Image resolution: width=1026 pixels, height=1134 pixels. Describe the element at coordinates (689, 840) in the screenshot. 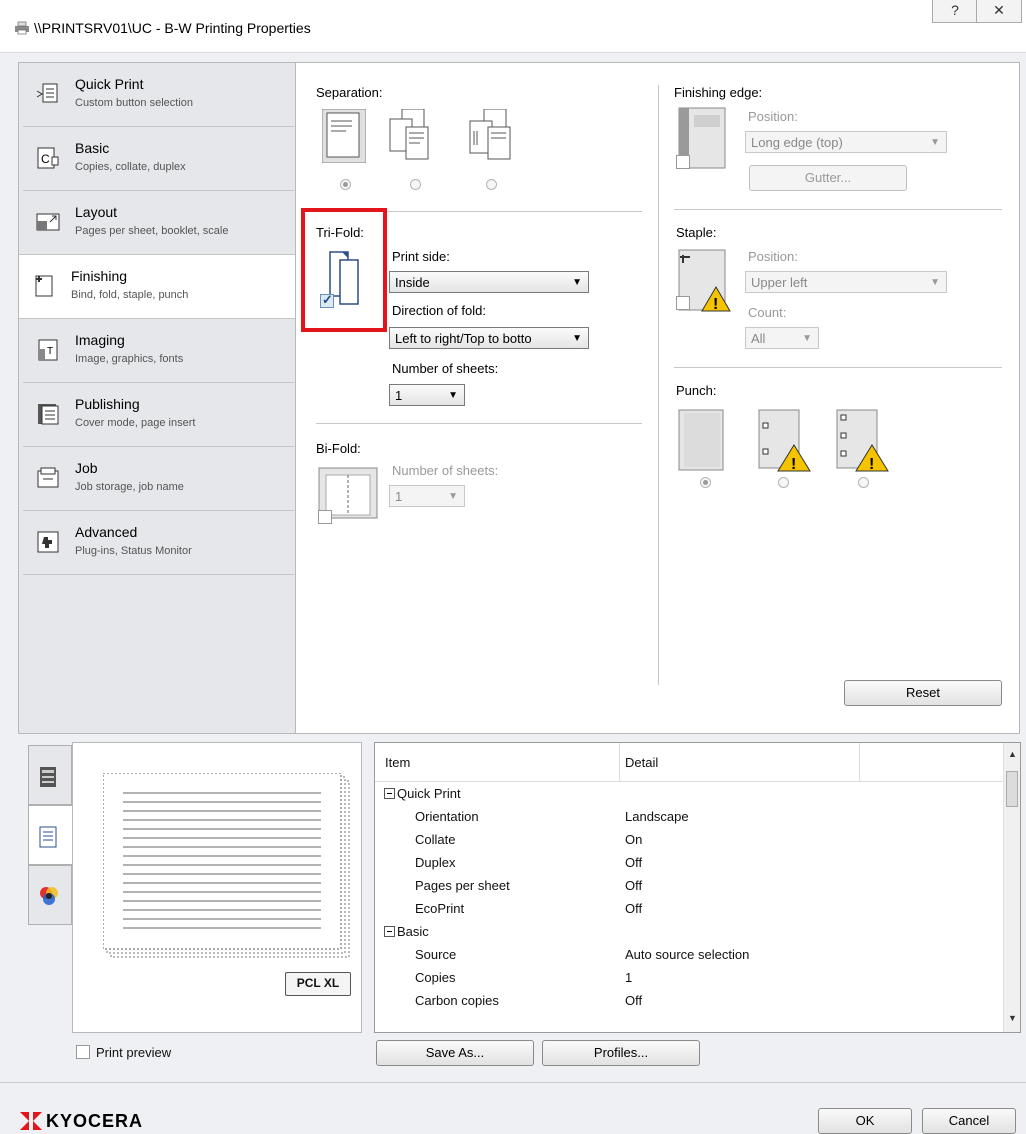

I see `table-row: Collate On` at that location.